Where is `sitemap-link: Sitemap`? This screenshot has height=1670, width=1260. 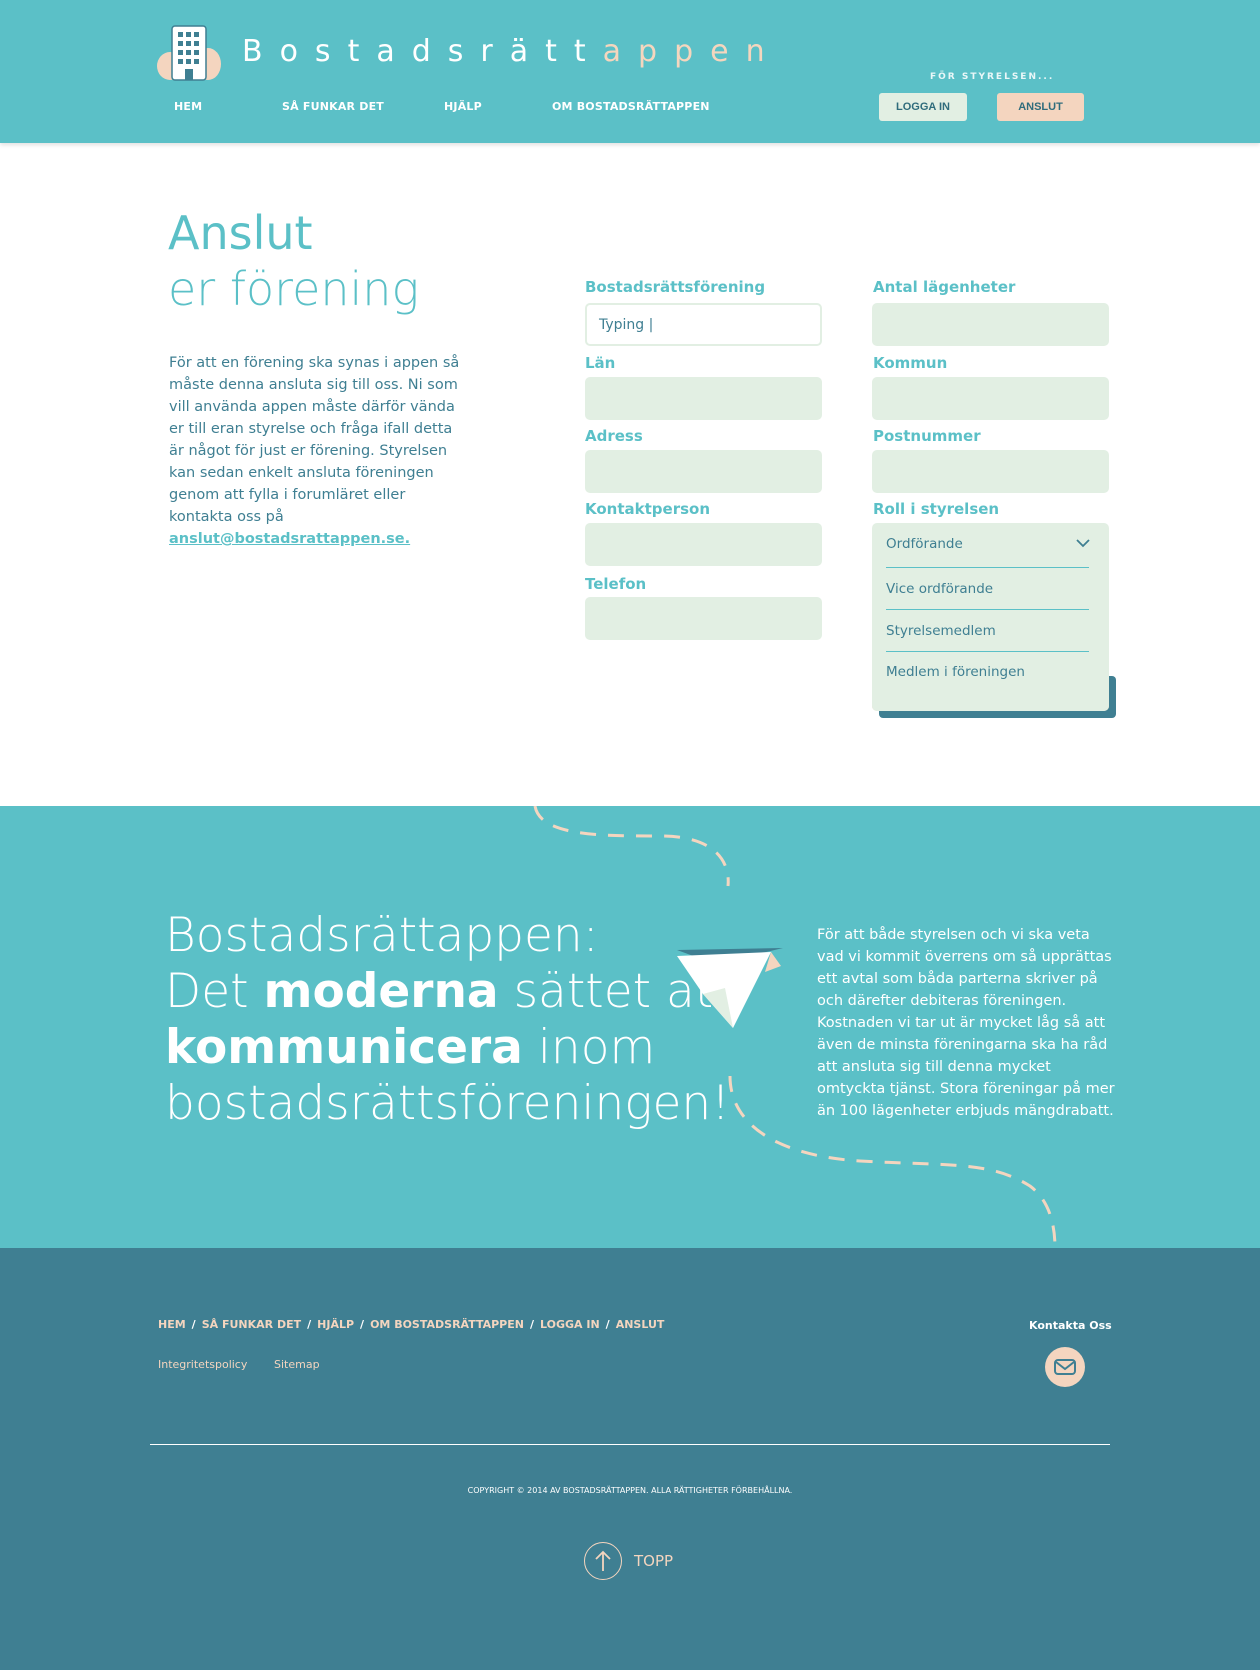 sitemap-link: Sitemap is located at coordinates (297, 1364).